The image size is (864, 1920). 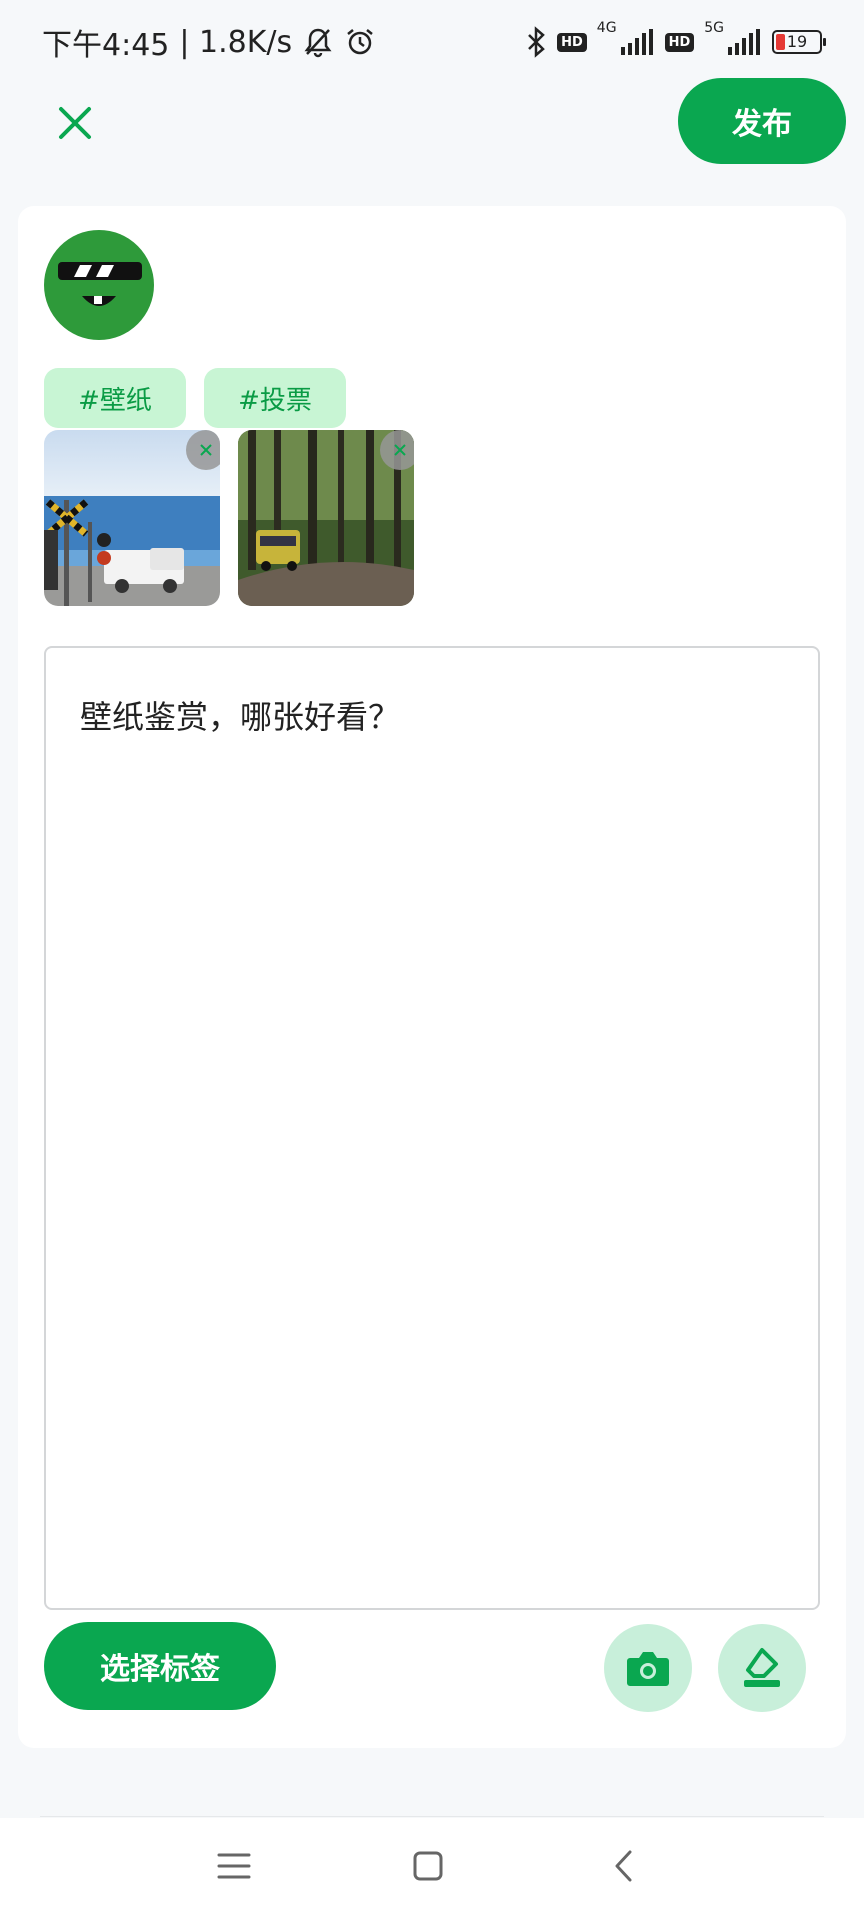 I want to click on avatar, so click(x=99, y=285).